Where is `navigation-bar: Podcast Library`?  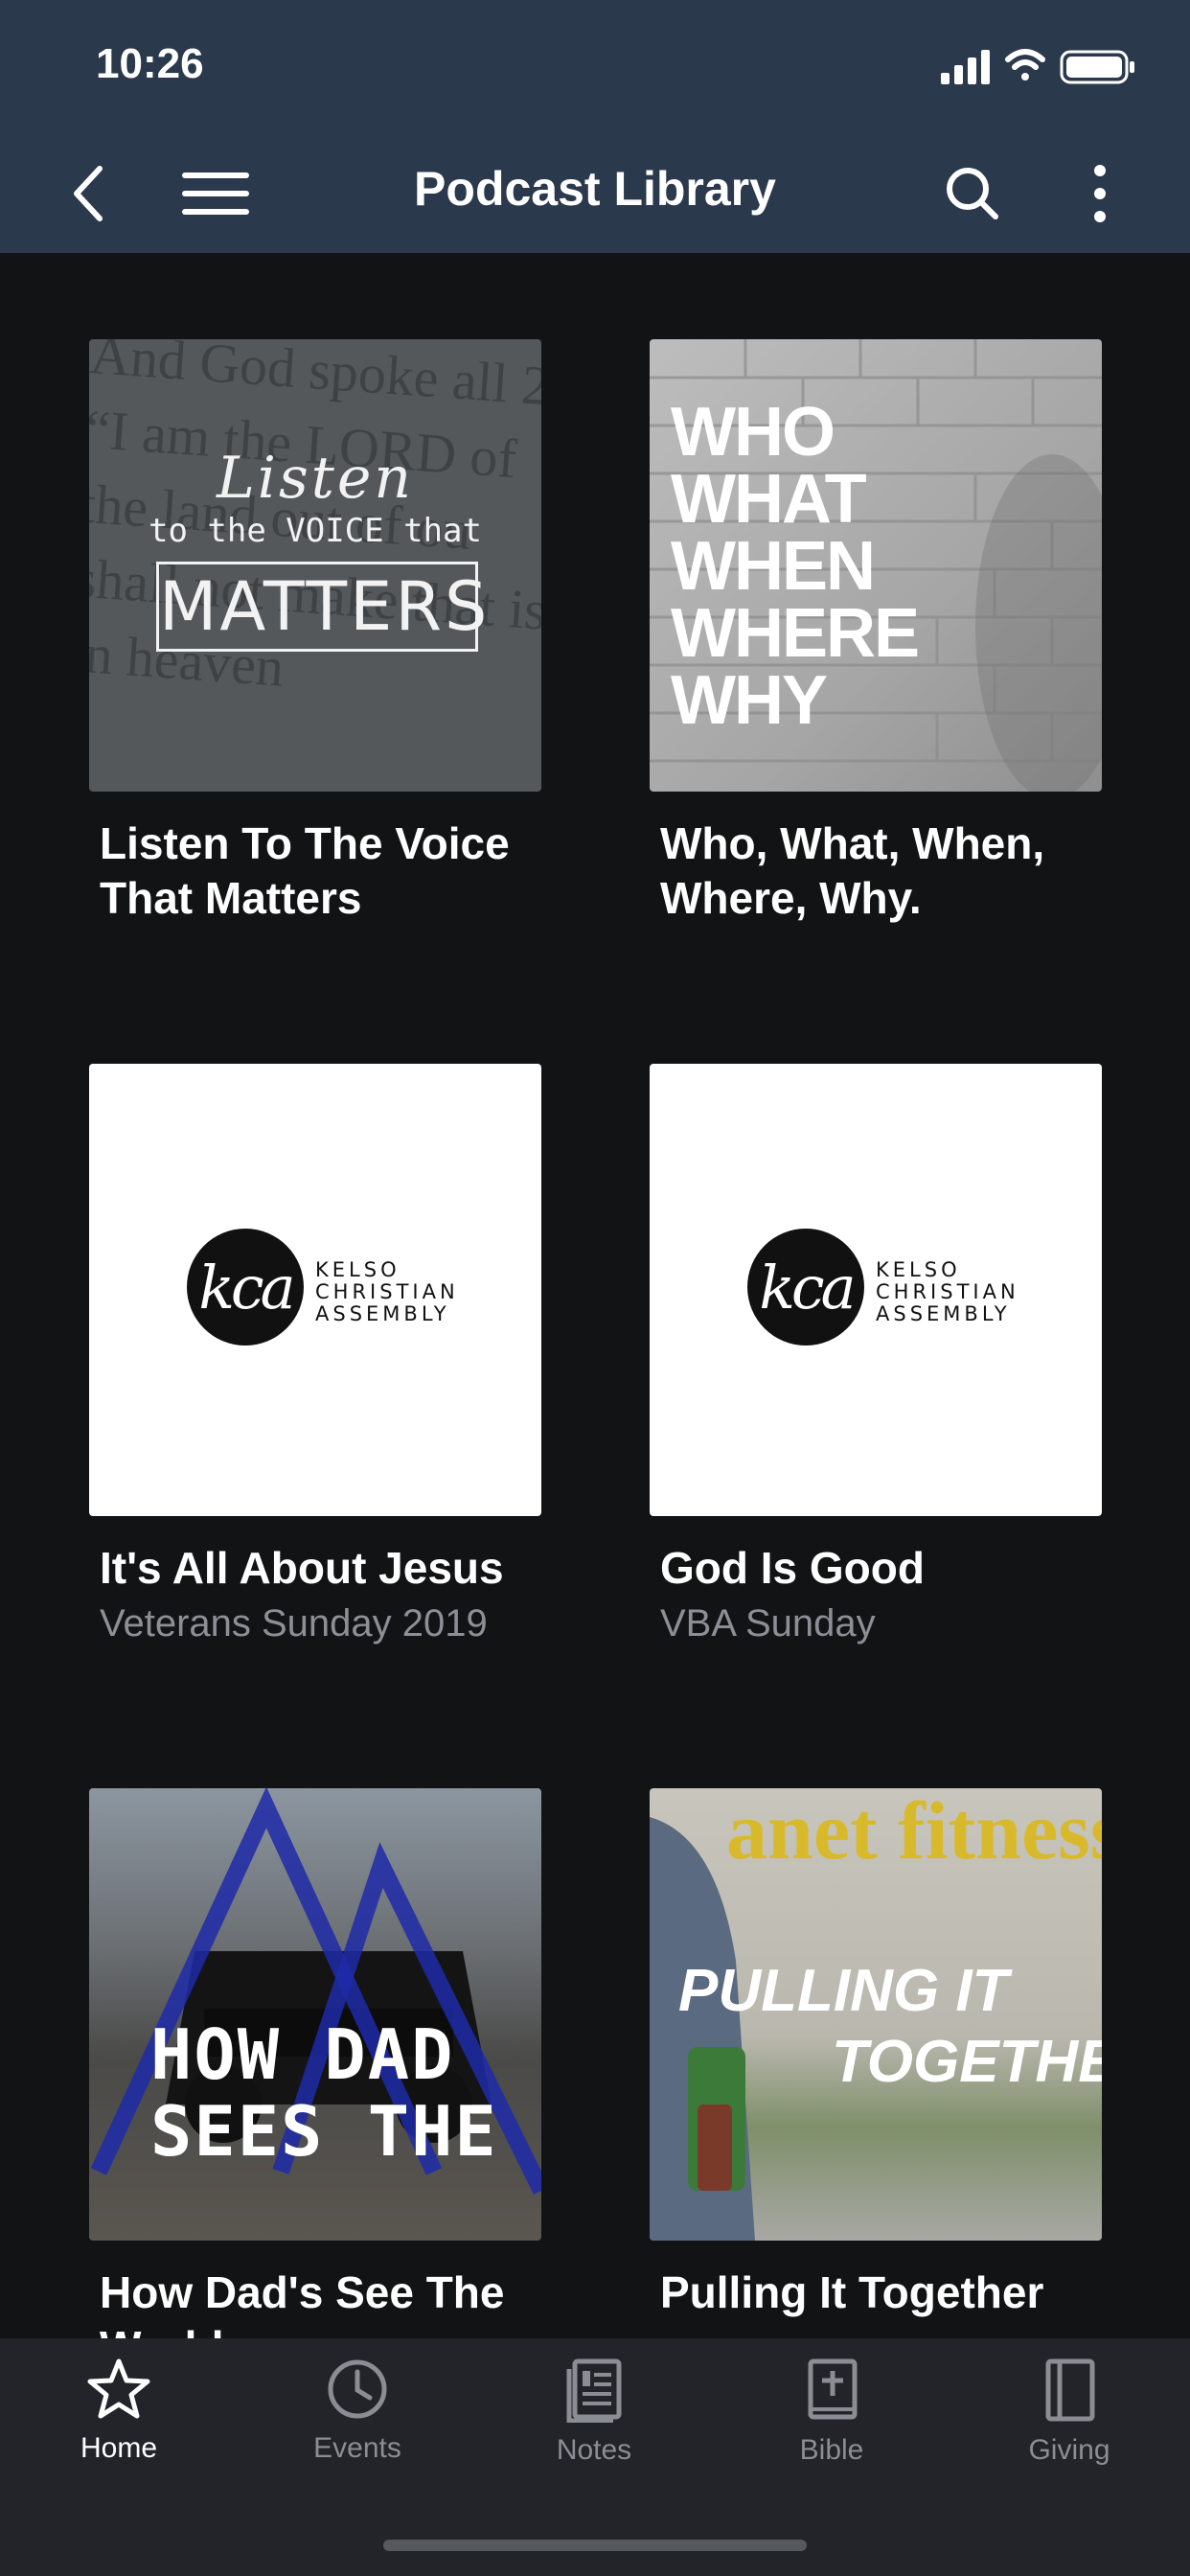 navigation-bar: Podcast Library is located at coordinates (595, 193).